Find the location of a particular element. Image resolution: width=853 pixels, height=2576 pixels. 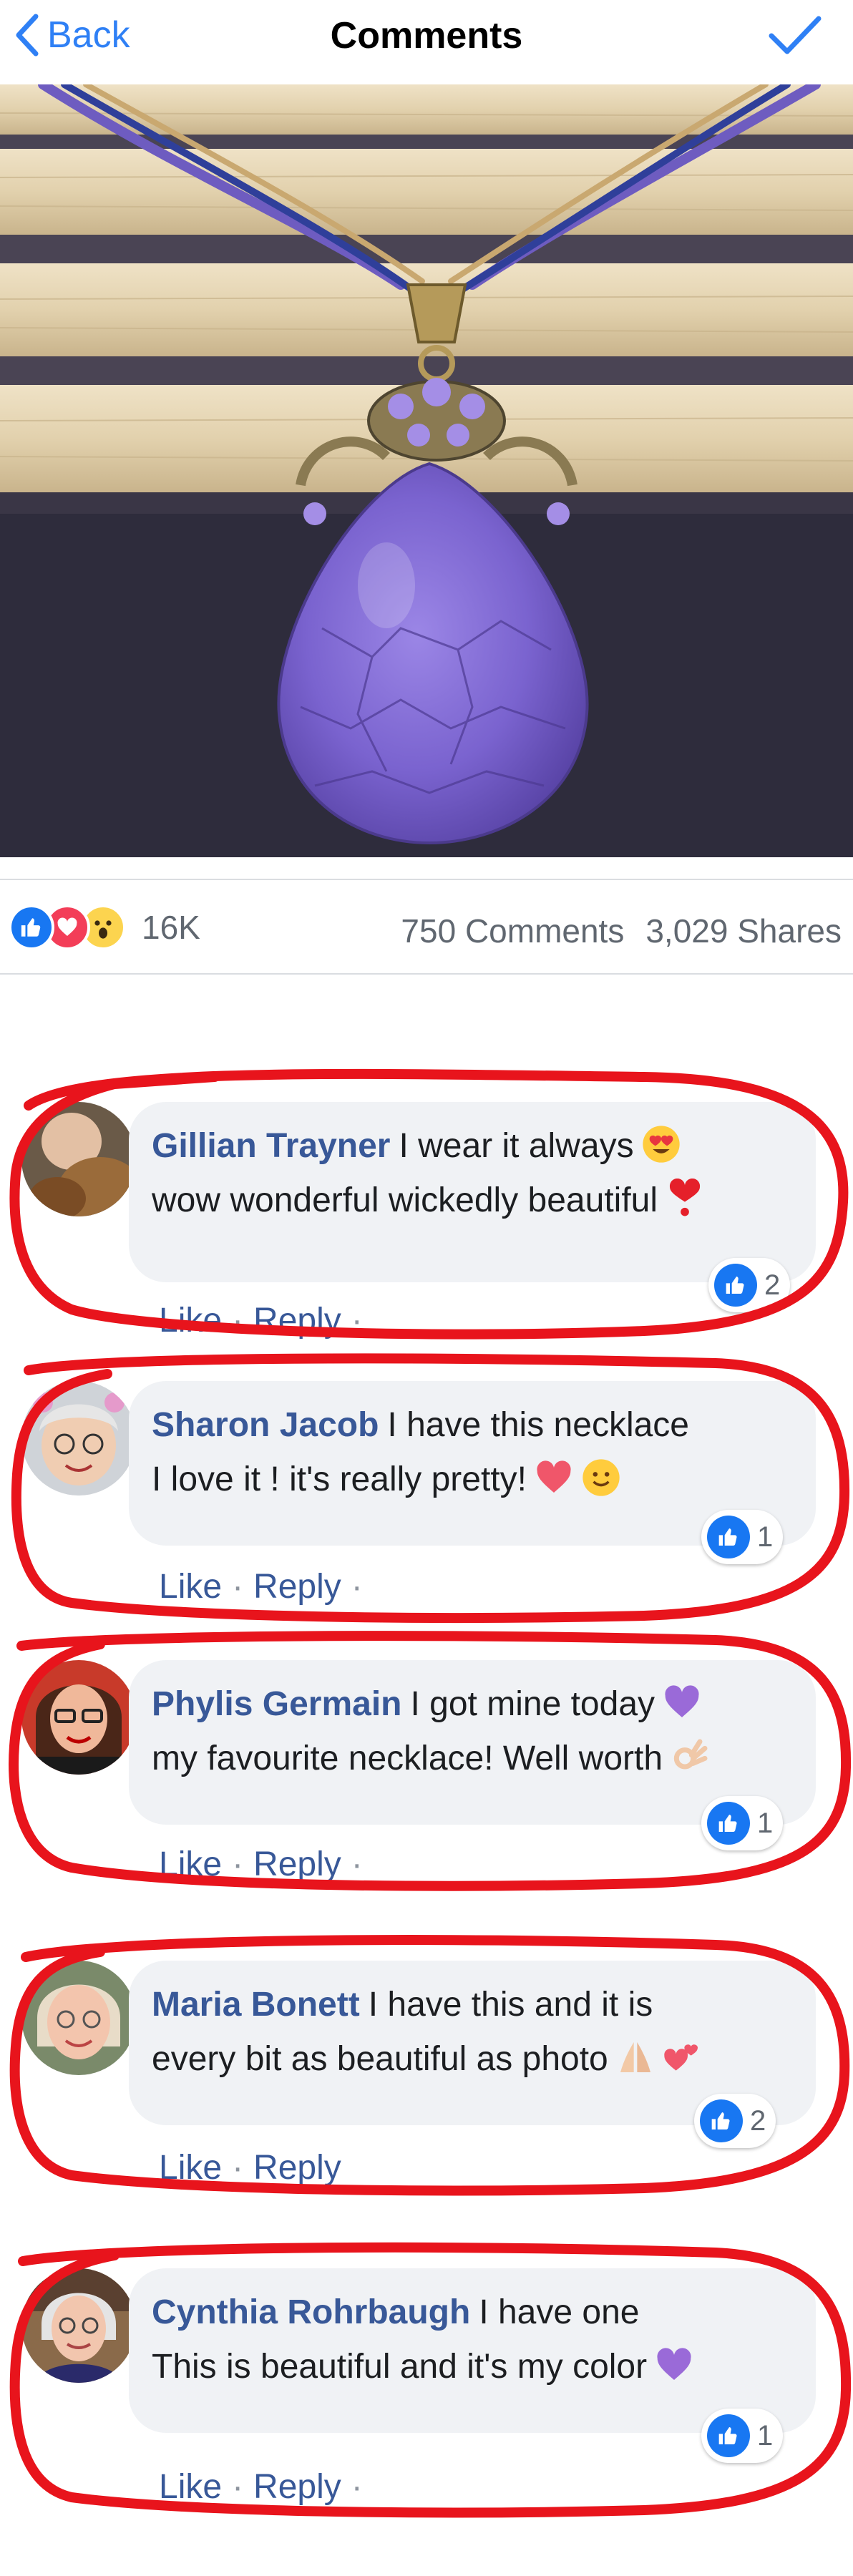

comment-author: Gillian Trayner is located at coordinates (271, 1146).